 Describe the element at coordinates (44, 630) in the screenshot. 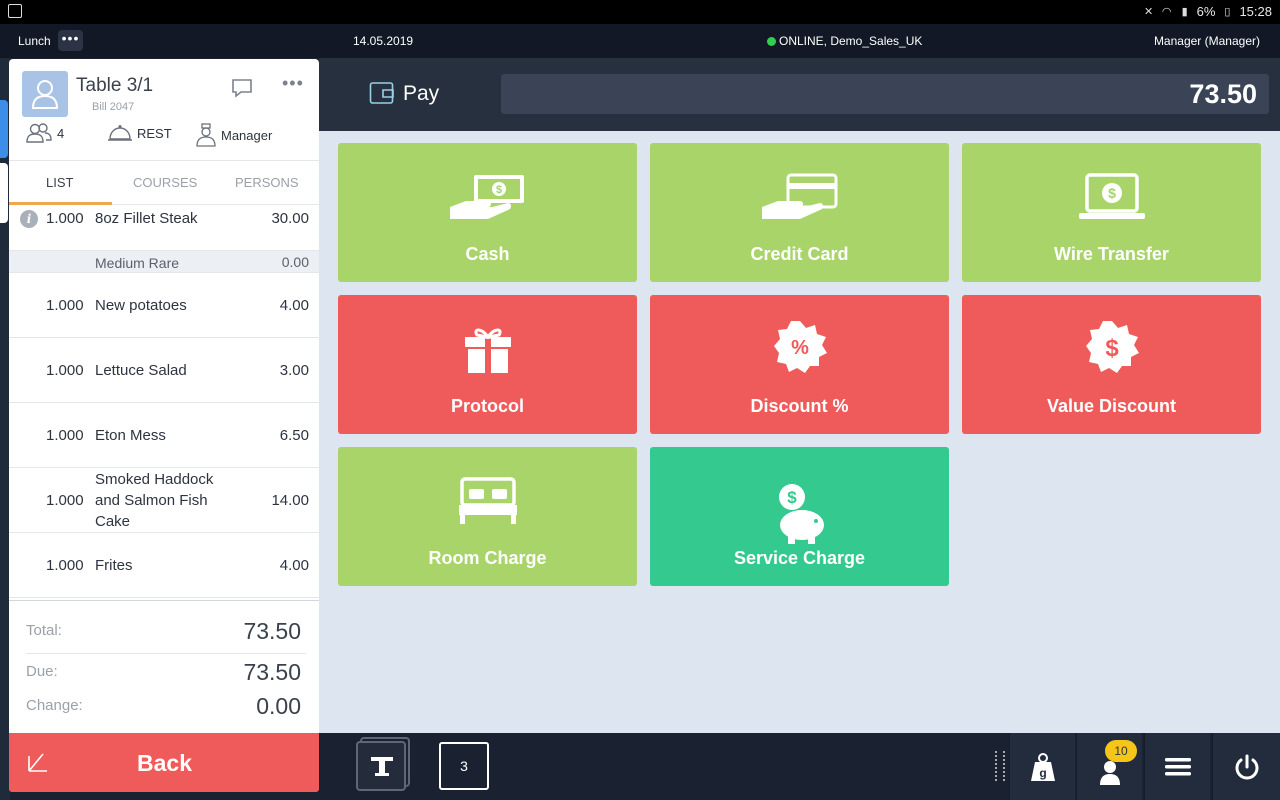

I see `total-label: Total:` at that location.